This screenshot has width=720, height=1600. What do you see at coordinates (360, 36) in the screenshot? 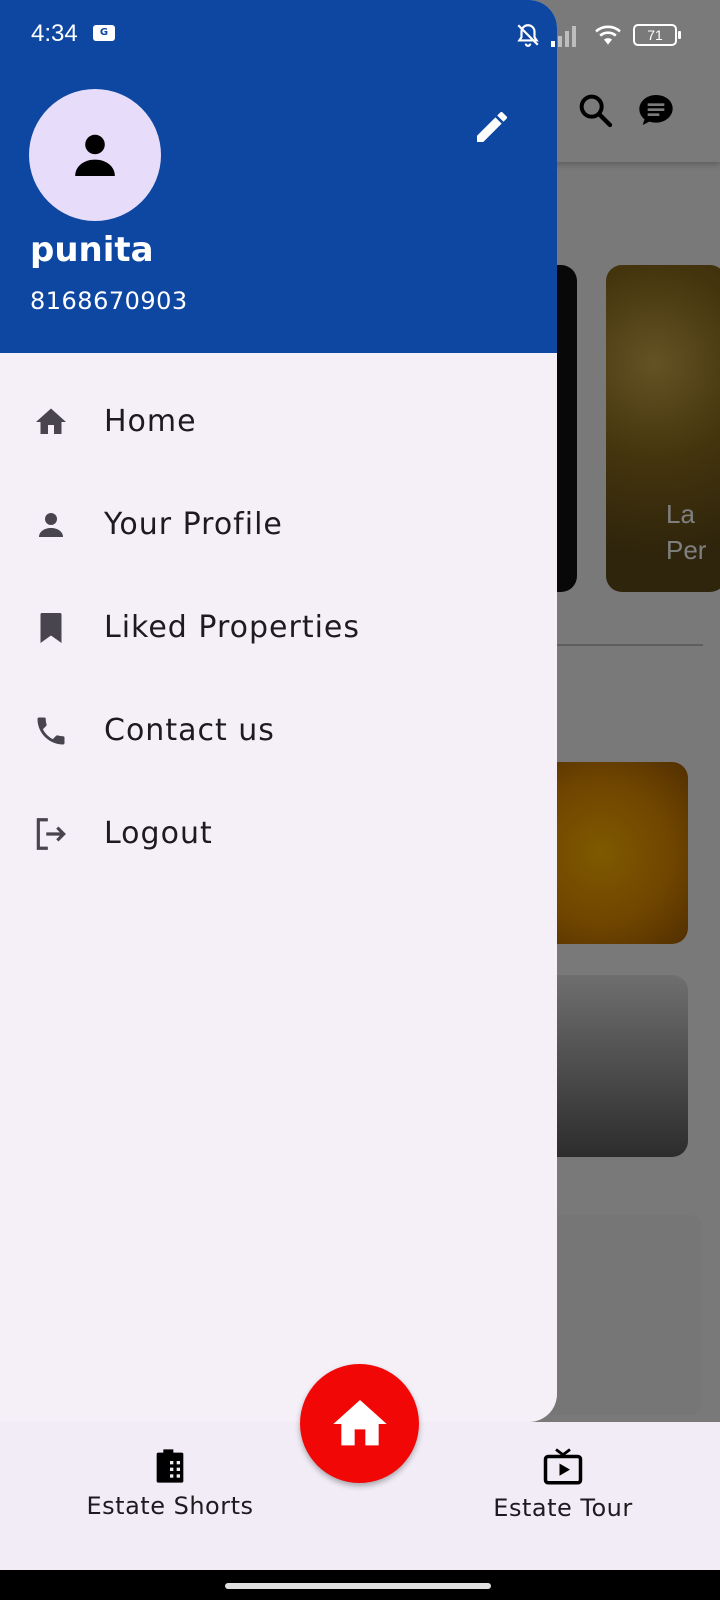
I see `status-bar: 4:34 G 71` at bounding box center [360, 36].